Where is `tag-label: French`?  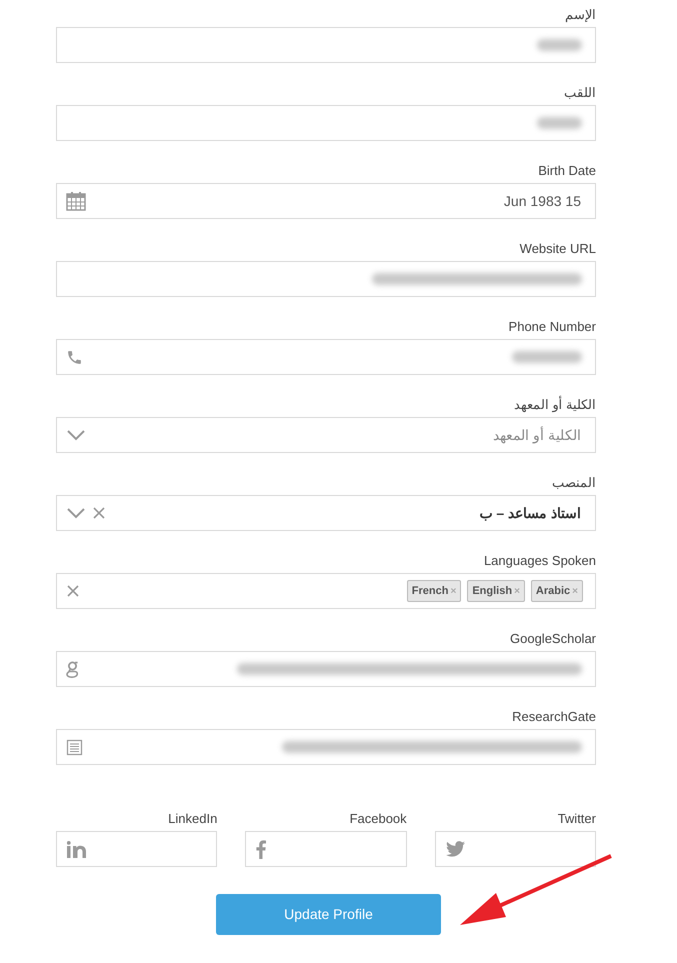
tag-label: French is located at coordinates (430, 591).